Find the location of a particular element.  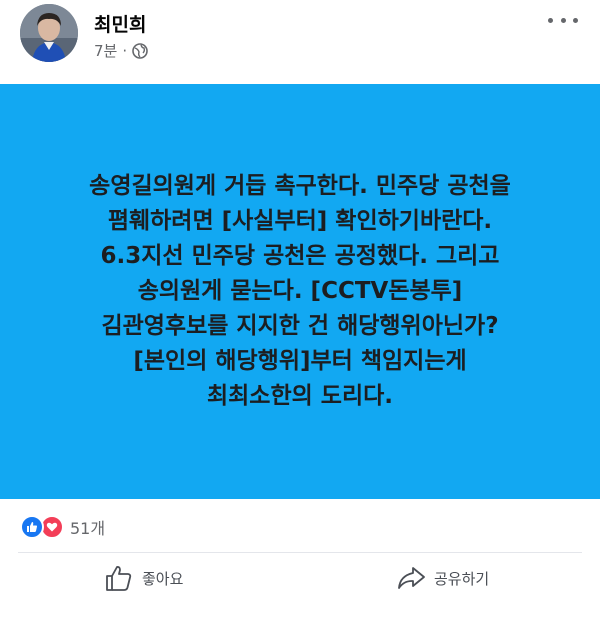

share-button-label: 공유하기 is located at coordinates (462, 578).